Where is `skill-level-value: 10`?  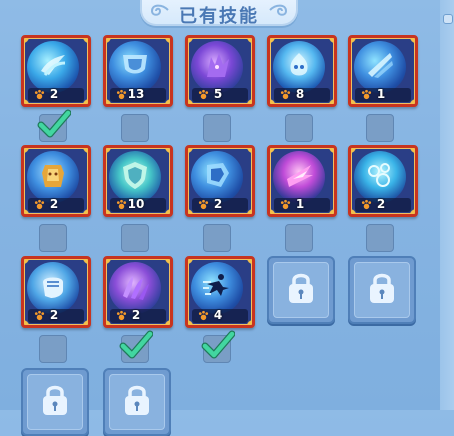 skill-level-value: 10 is located at coordinates (136, 204).